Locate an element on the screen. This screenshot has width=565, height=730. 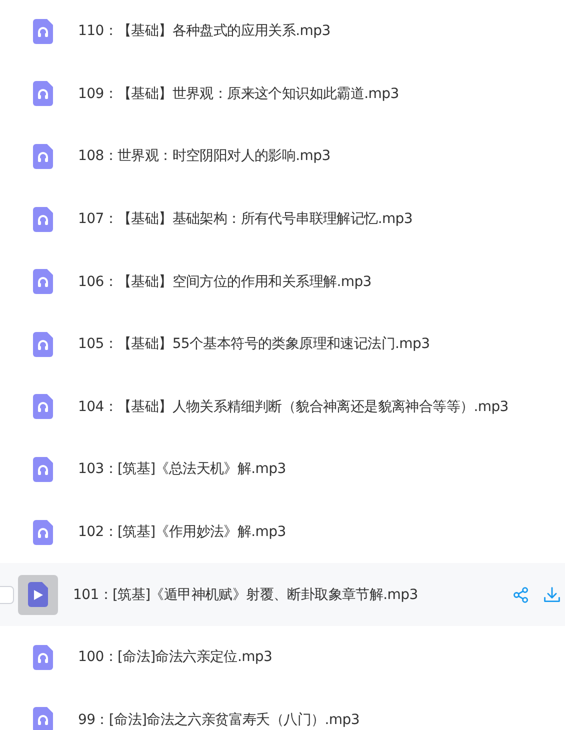
file-name: 104：【基础】人物关系精细判断（貌合神离还是貌离神合等等）.mp3 is located at coordinates (321, 407).